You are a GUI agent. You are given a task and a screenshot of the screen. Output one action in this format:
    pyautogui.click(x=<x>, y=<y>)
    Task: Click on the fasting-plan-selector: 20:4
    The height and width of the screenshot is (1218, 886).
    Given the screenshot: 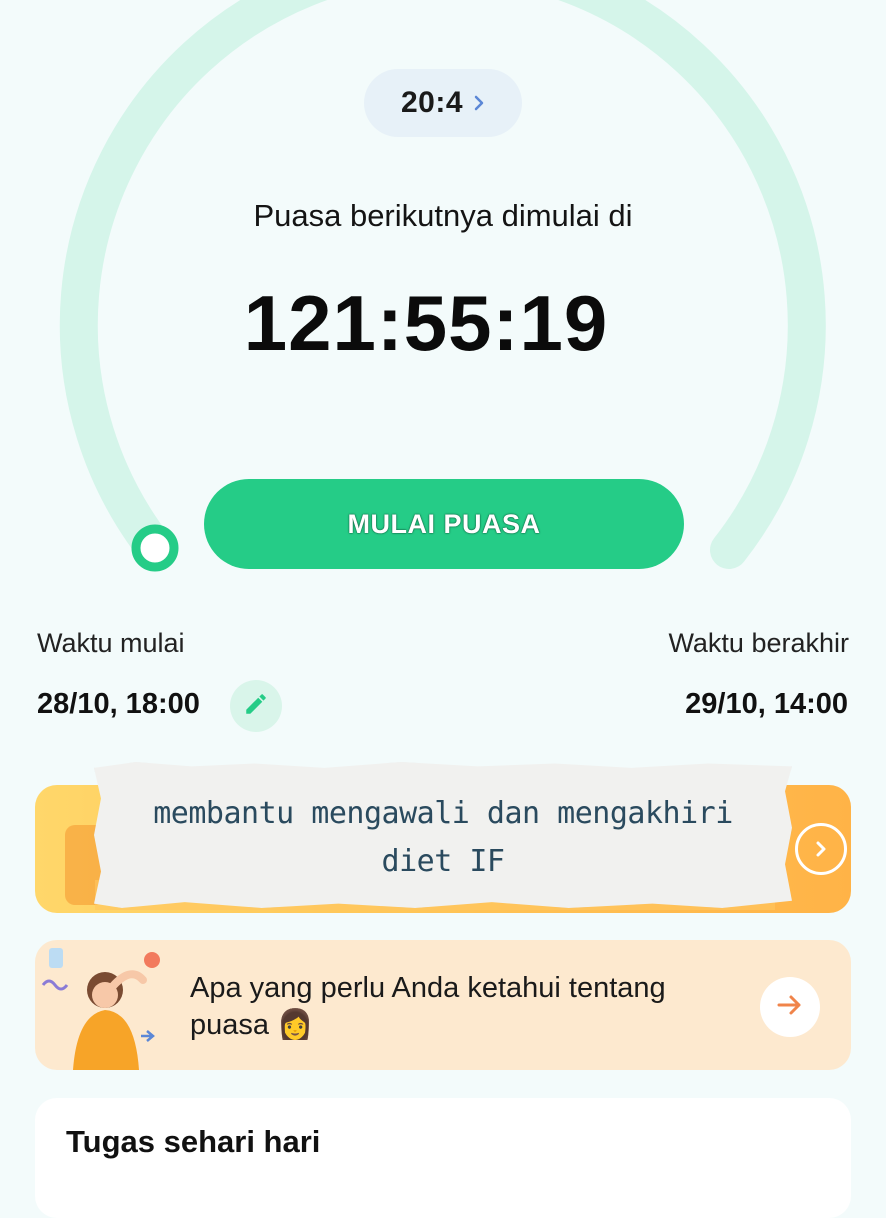 What is the action you would take?
    pyautogui.click(x=443, y=103)
    